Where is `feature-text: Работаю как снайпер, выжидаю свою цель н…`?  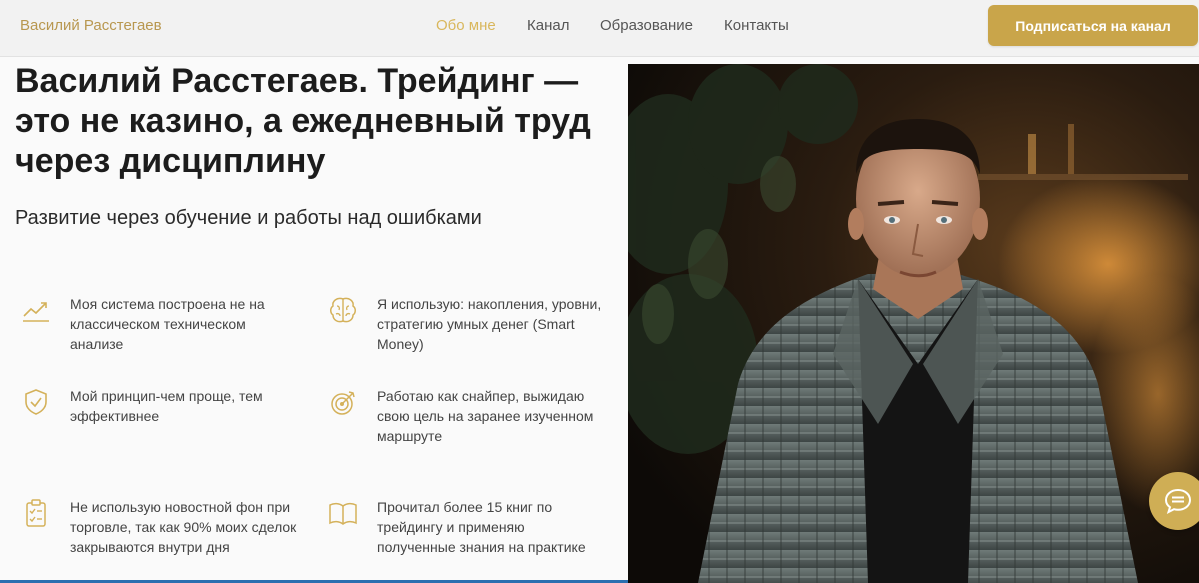
feature-text: Работаю как снайпер, выжидаю свою цель н… is located at coordinates (485, 416).